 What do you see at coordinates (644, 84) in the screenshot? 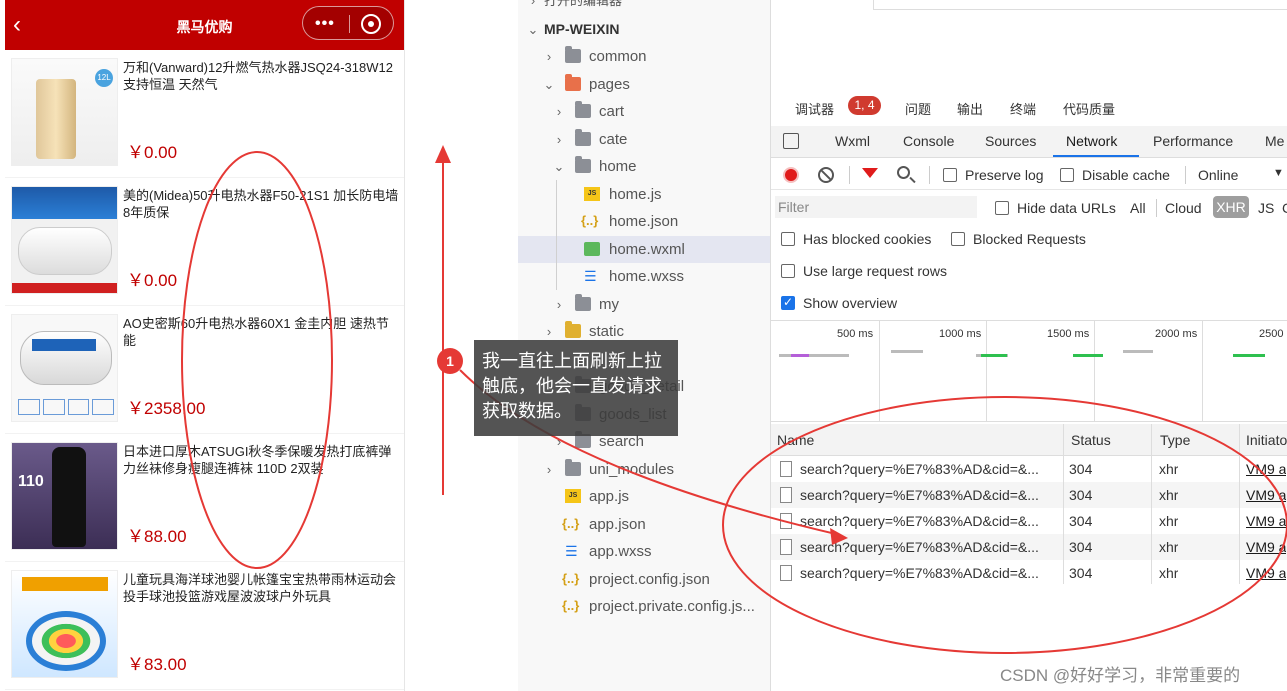
I see `tree-item-pages: ⌄ pages` at bounding box center [644, 84].